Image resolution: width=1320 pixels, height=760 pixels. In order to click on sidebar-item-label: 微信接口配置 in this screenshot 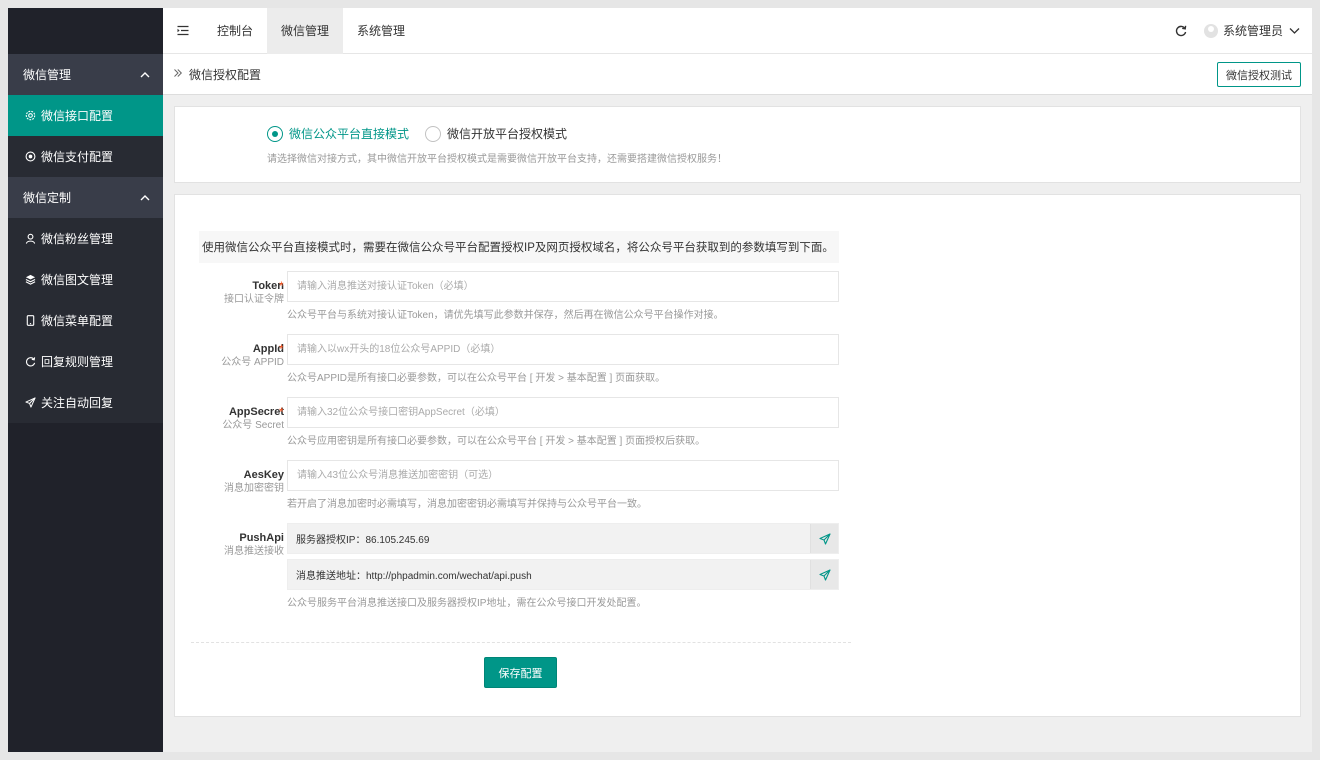, I will do `click(77, 116)`.